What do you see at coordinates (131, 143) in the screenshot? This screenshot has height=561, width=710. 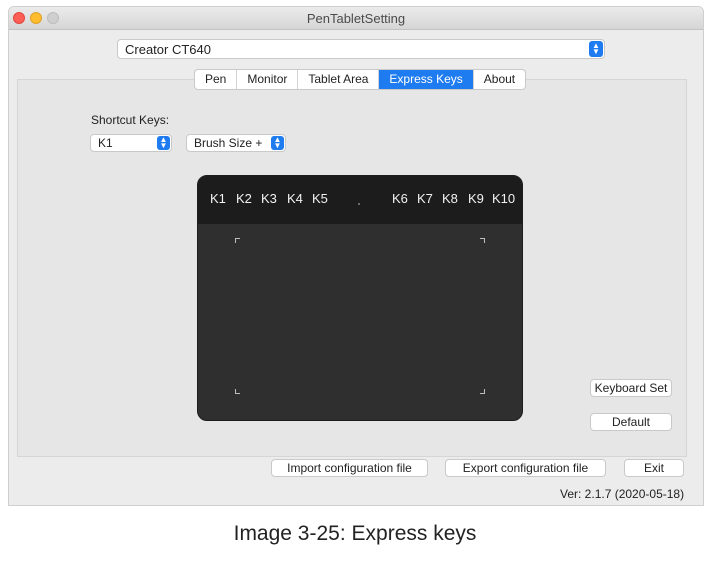 I see `express-key-select: K1 ▲ ▼` at bounding box center [131, 143].